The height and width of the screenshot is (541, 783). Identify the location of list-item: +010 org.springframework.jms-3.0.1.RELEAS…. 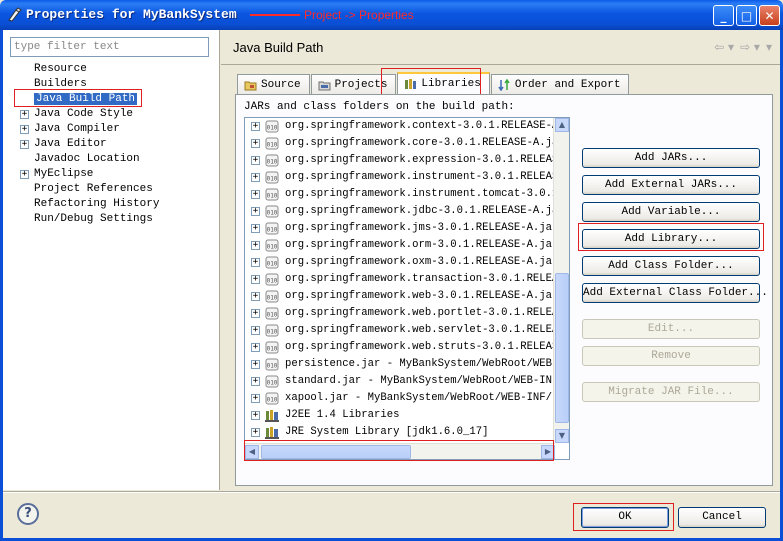
(407, 228).